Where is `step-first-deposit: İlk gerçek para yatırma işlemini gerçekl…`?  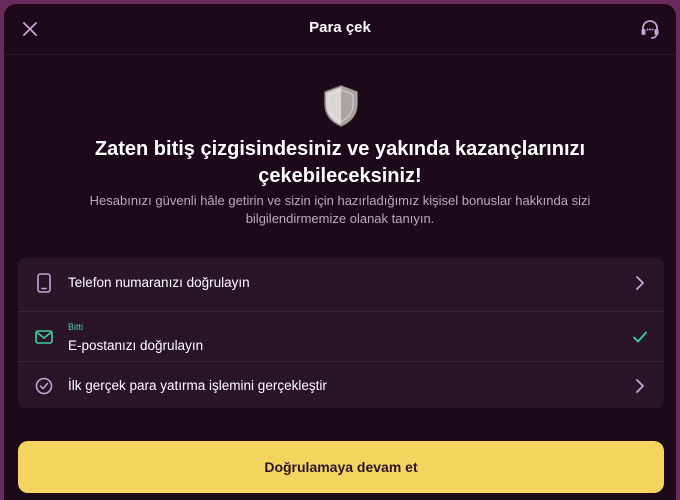
step-first-deposit: İlk gerçek para yatırma işlemini gerçekl… is located at coordinates (341, 385).